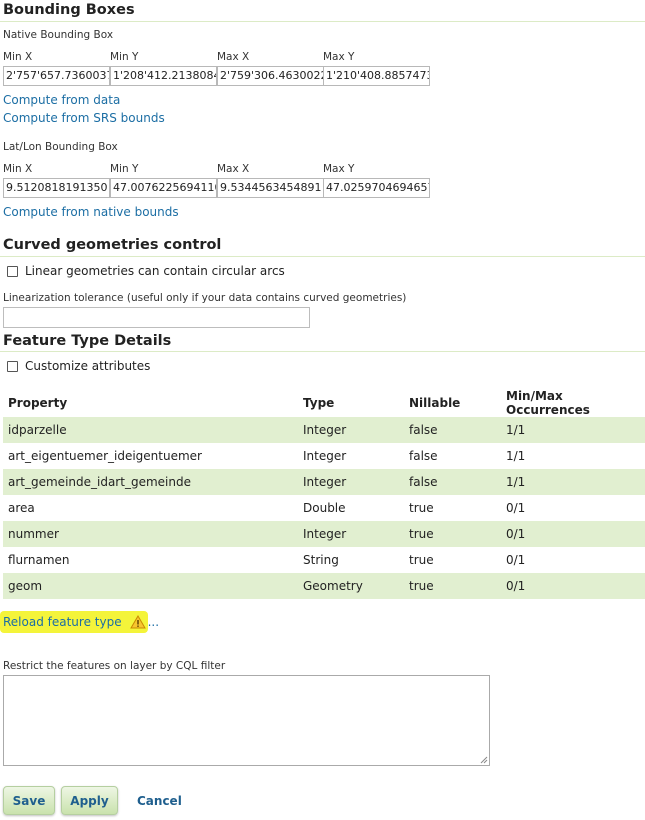  What do you see at coordinates (150, 586) in the screenshot?
I see `cell-property: geom` at bounding box center [150, 586].